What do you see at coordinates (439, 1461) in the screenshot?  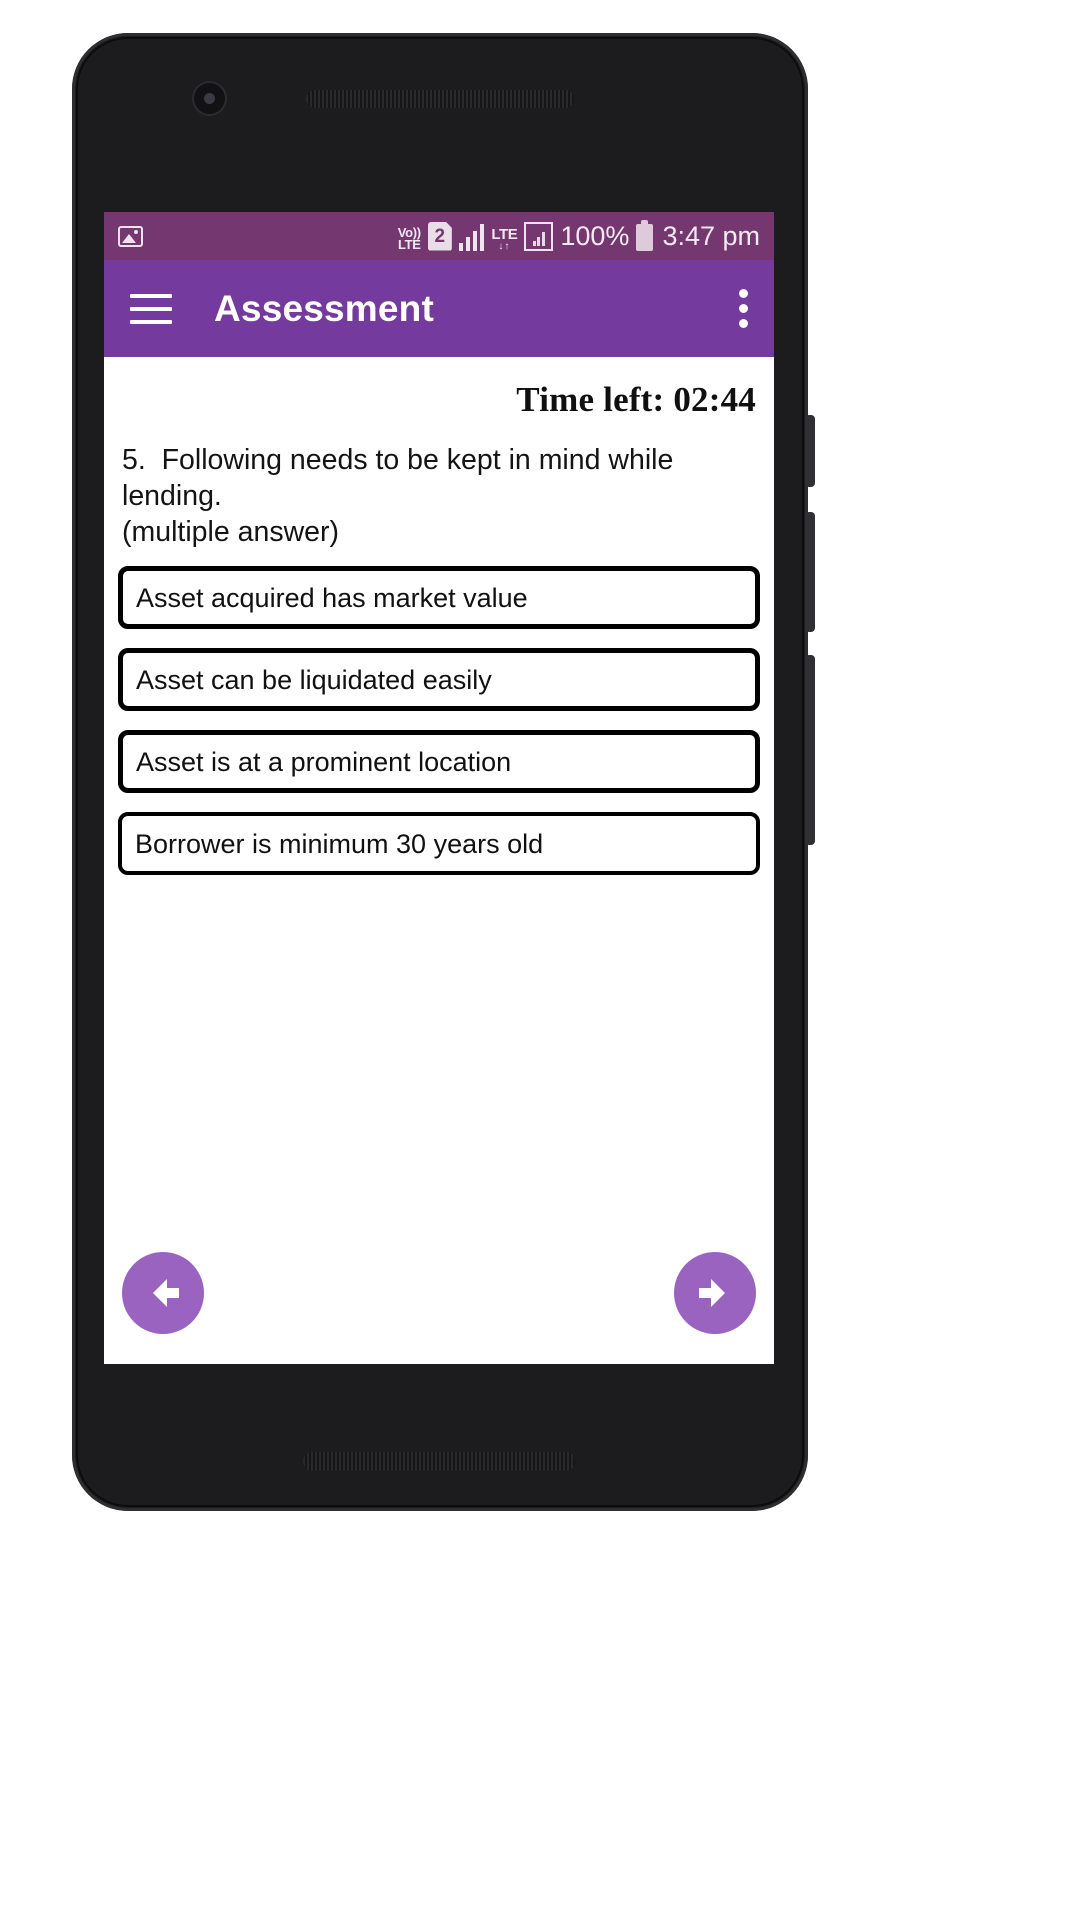 I see `home-indicator-icon` at bounding box center [439, 1461].